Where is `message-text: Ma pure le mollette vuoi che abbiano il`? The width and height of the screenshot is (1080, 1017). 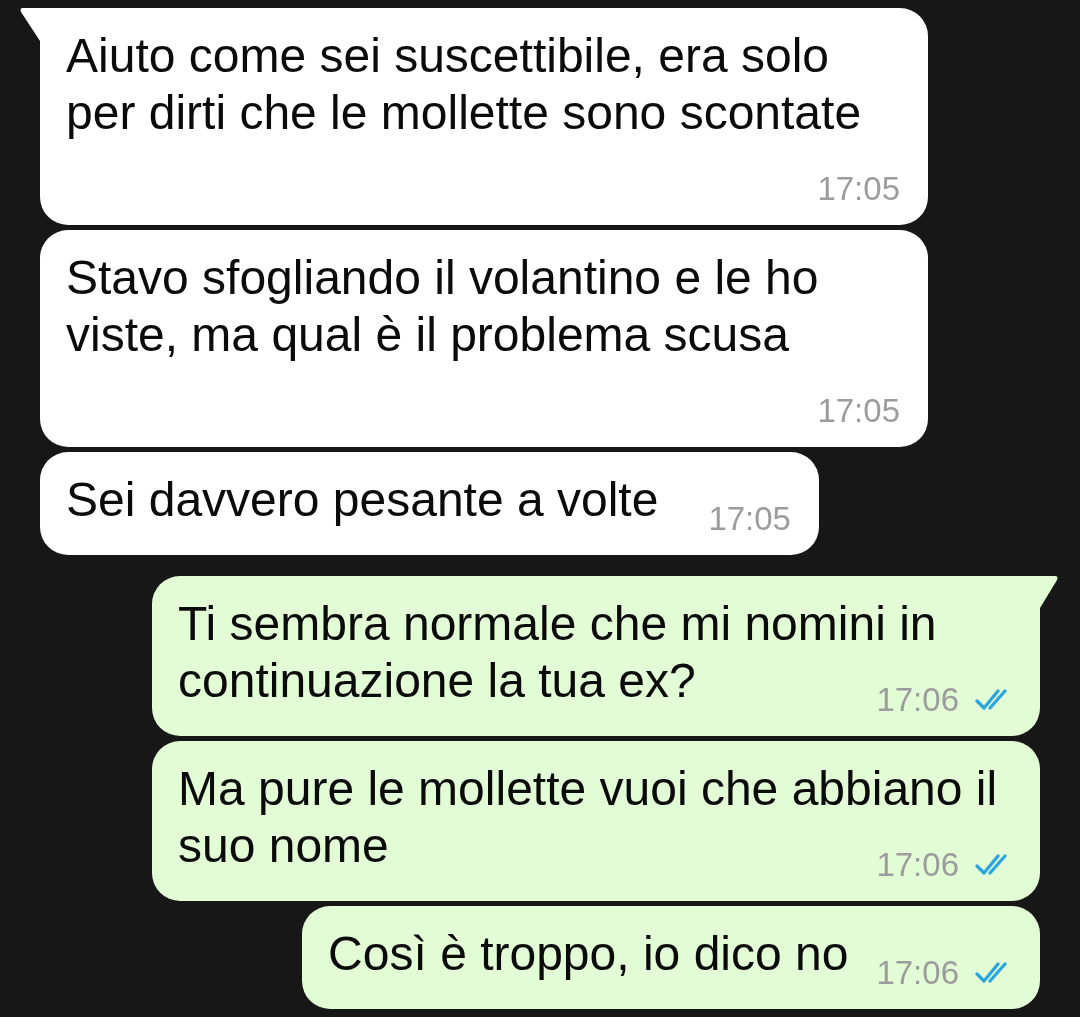 message-text: Ma pure le mollette vuoi che abbiano il is located at coordinates (588, 789).